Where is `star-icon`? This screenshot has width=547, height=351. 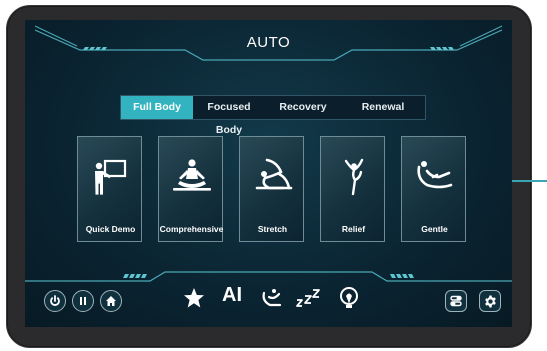
star-icon is located at coordinates (194, 298).